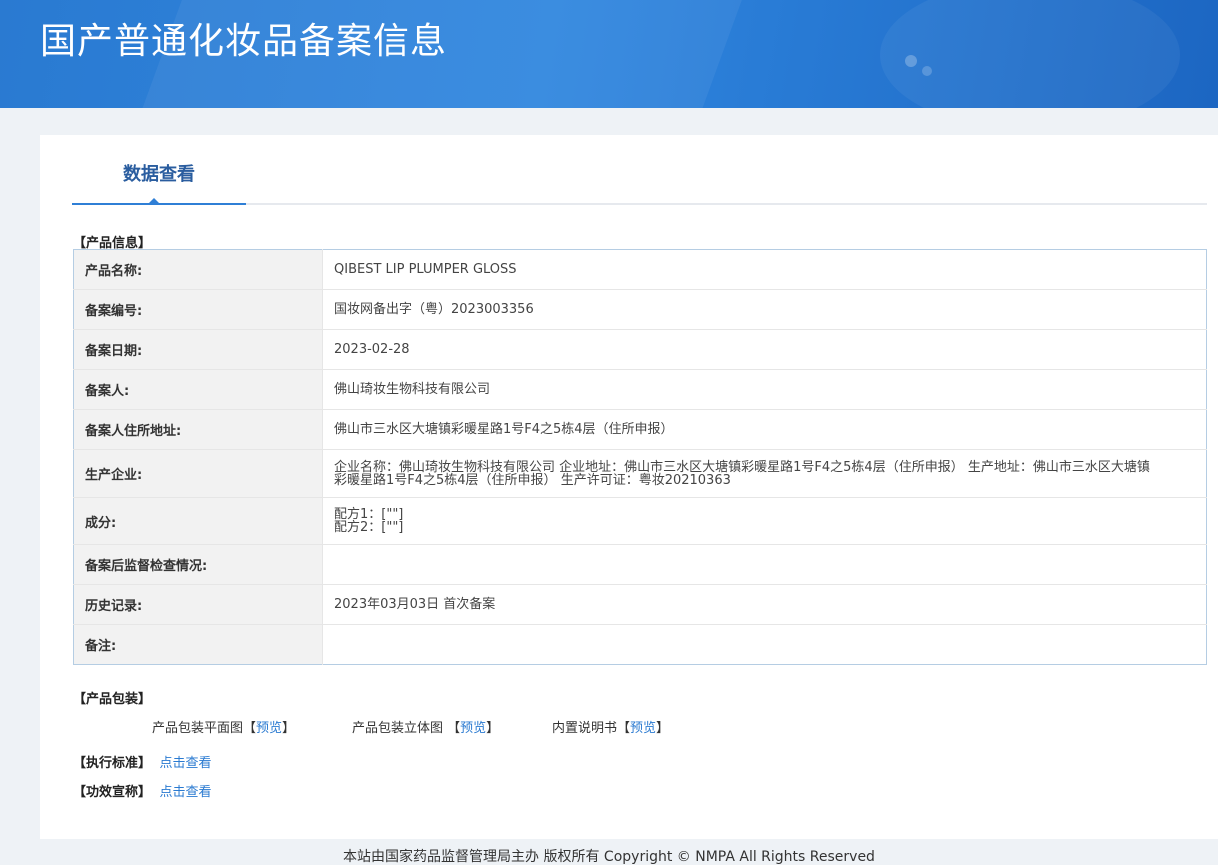 The image size is (1218, 865). What do you see at coordinates (198, 728) in the screenshot?
I see `packaging-item-label: 产品包装平面图` at bounding box center [198, 728].